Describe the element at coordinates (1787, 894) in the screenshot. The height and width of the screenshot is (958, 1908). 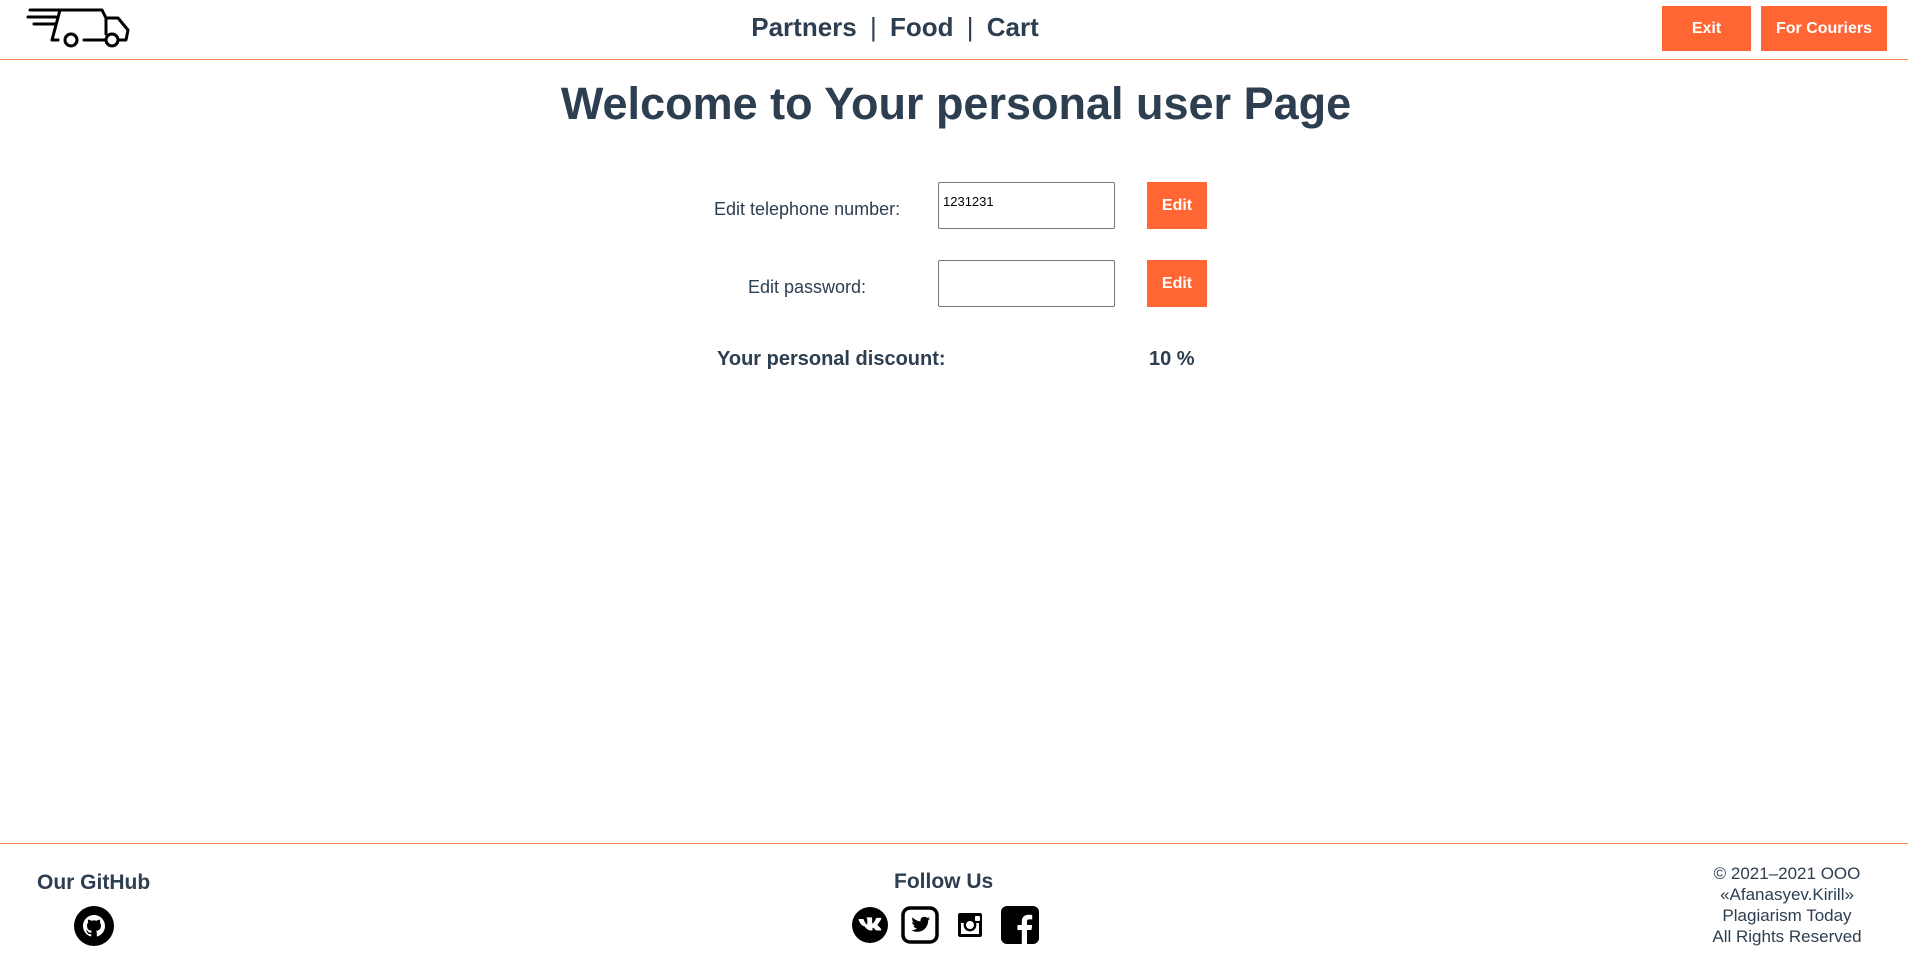
I see `copyright-line: «Afanasyev.Kirill»` at that location.